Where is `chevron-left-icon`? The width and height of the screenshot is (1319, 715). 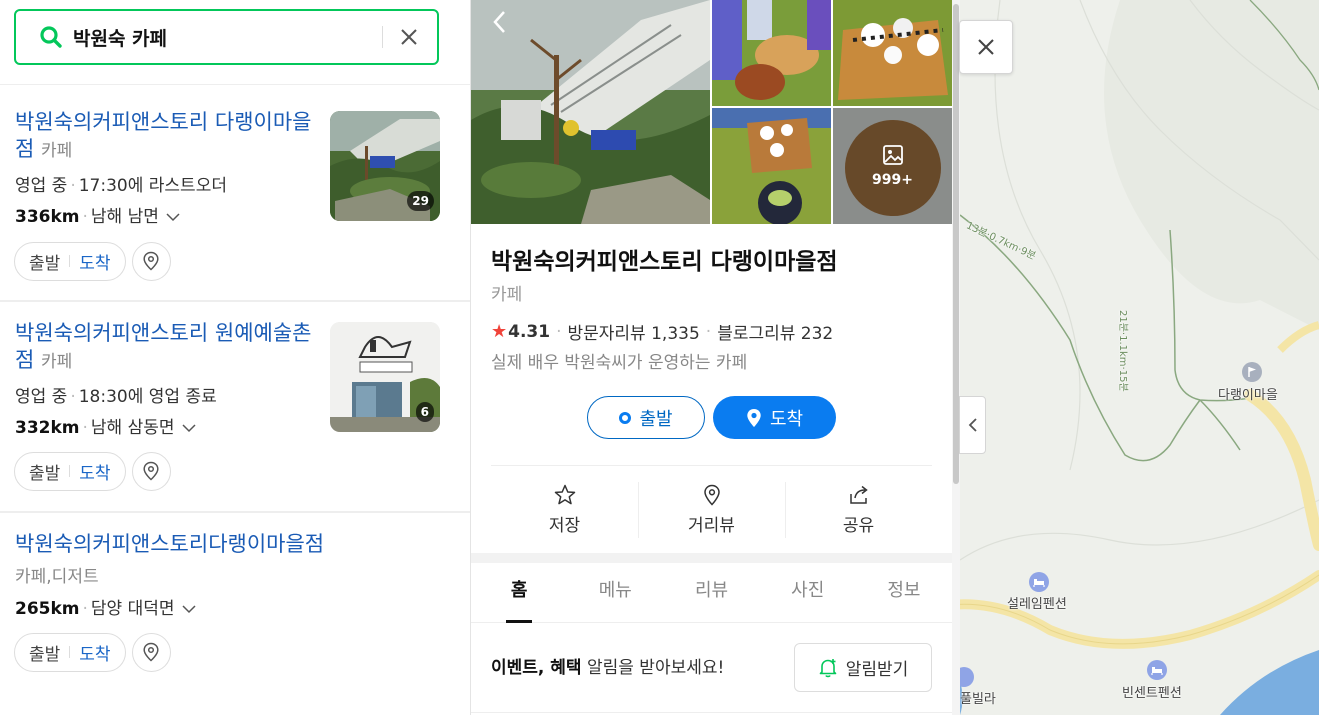
chevron-left-icon is located at coordinates (972, 425).